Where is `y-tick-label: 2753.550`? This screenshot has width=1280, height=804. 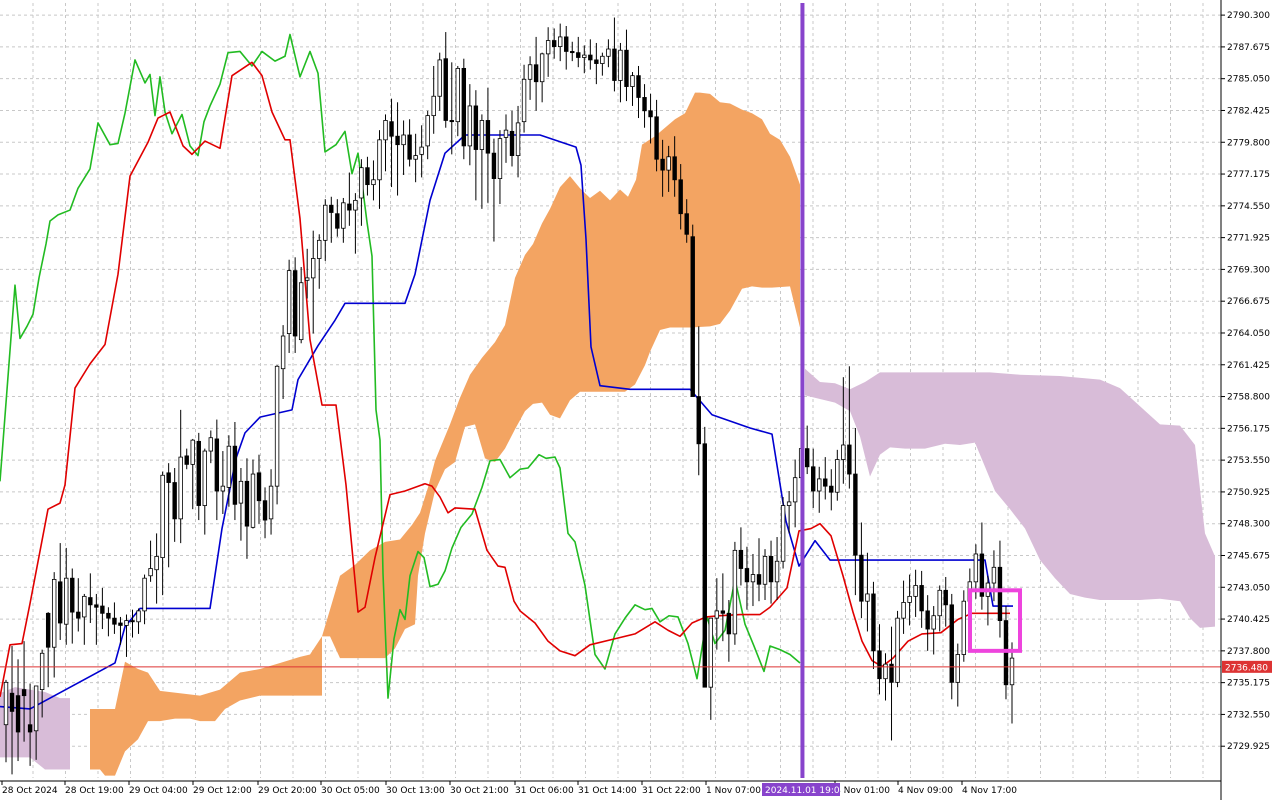
y-tick-label: 2753.550 is located at coordinates (1248, 461).